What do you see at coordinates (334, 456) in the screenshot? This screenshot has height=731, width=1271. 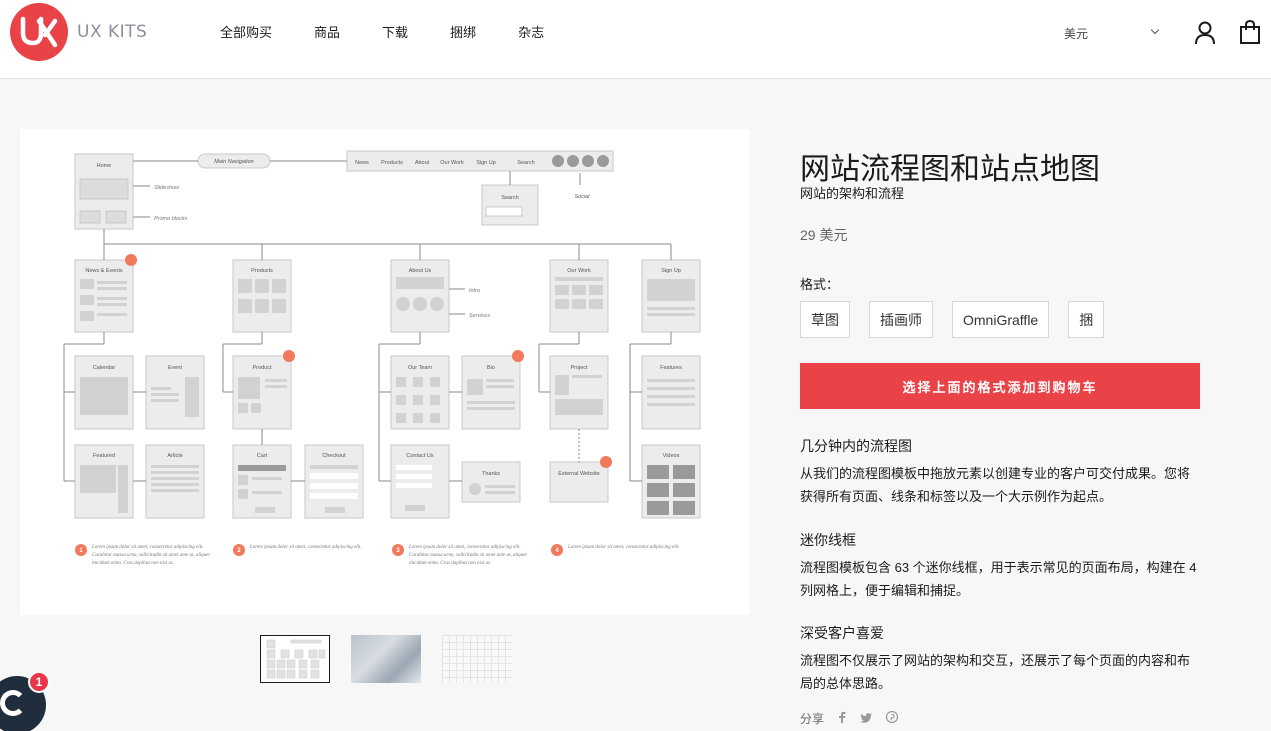 I see `wf-checkout-label: Checkout` at bounding box center [334, 456].